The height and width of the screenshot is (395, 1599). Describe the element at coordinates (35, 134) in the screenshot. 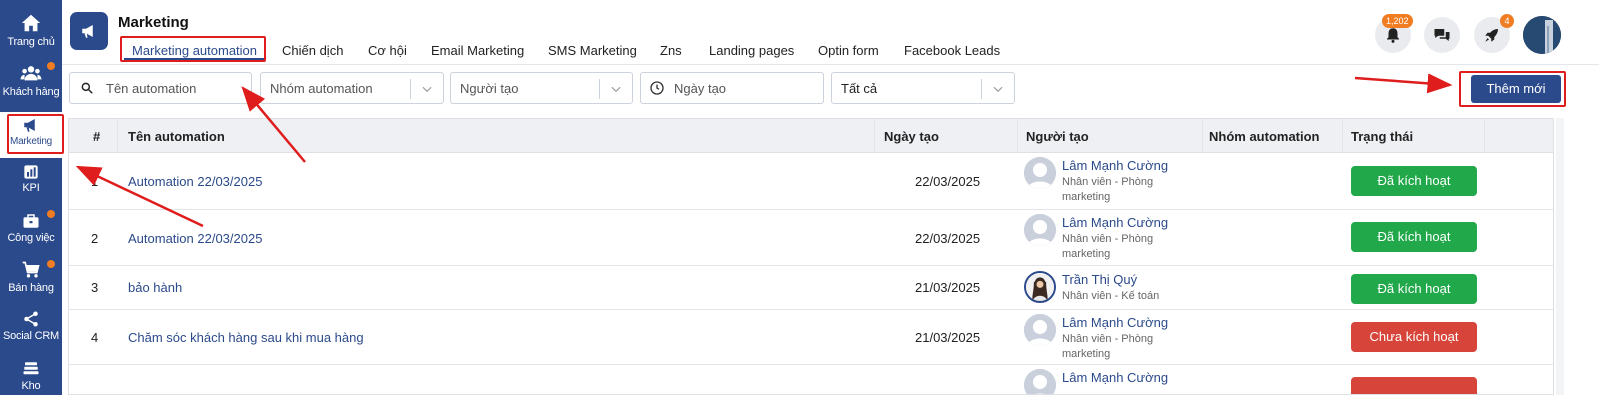

I see `highlight-box-marketing` at that location.